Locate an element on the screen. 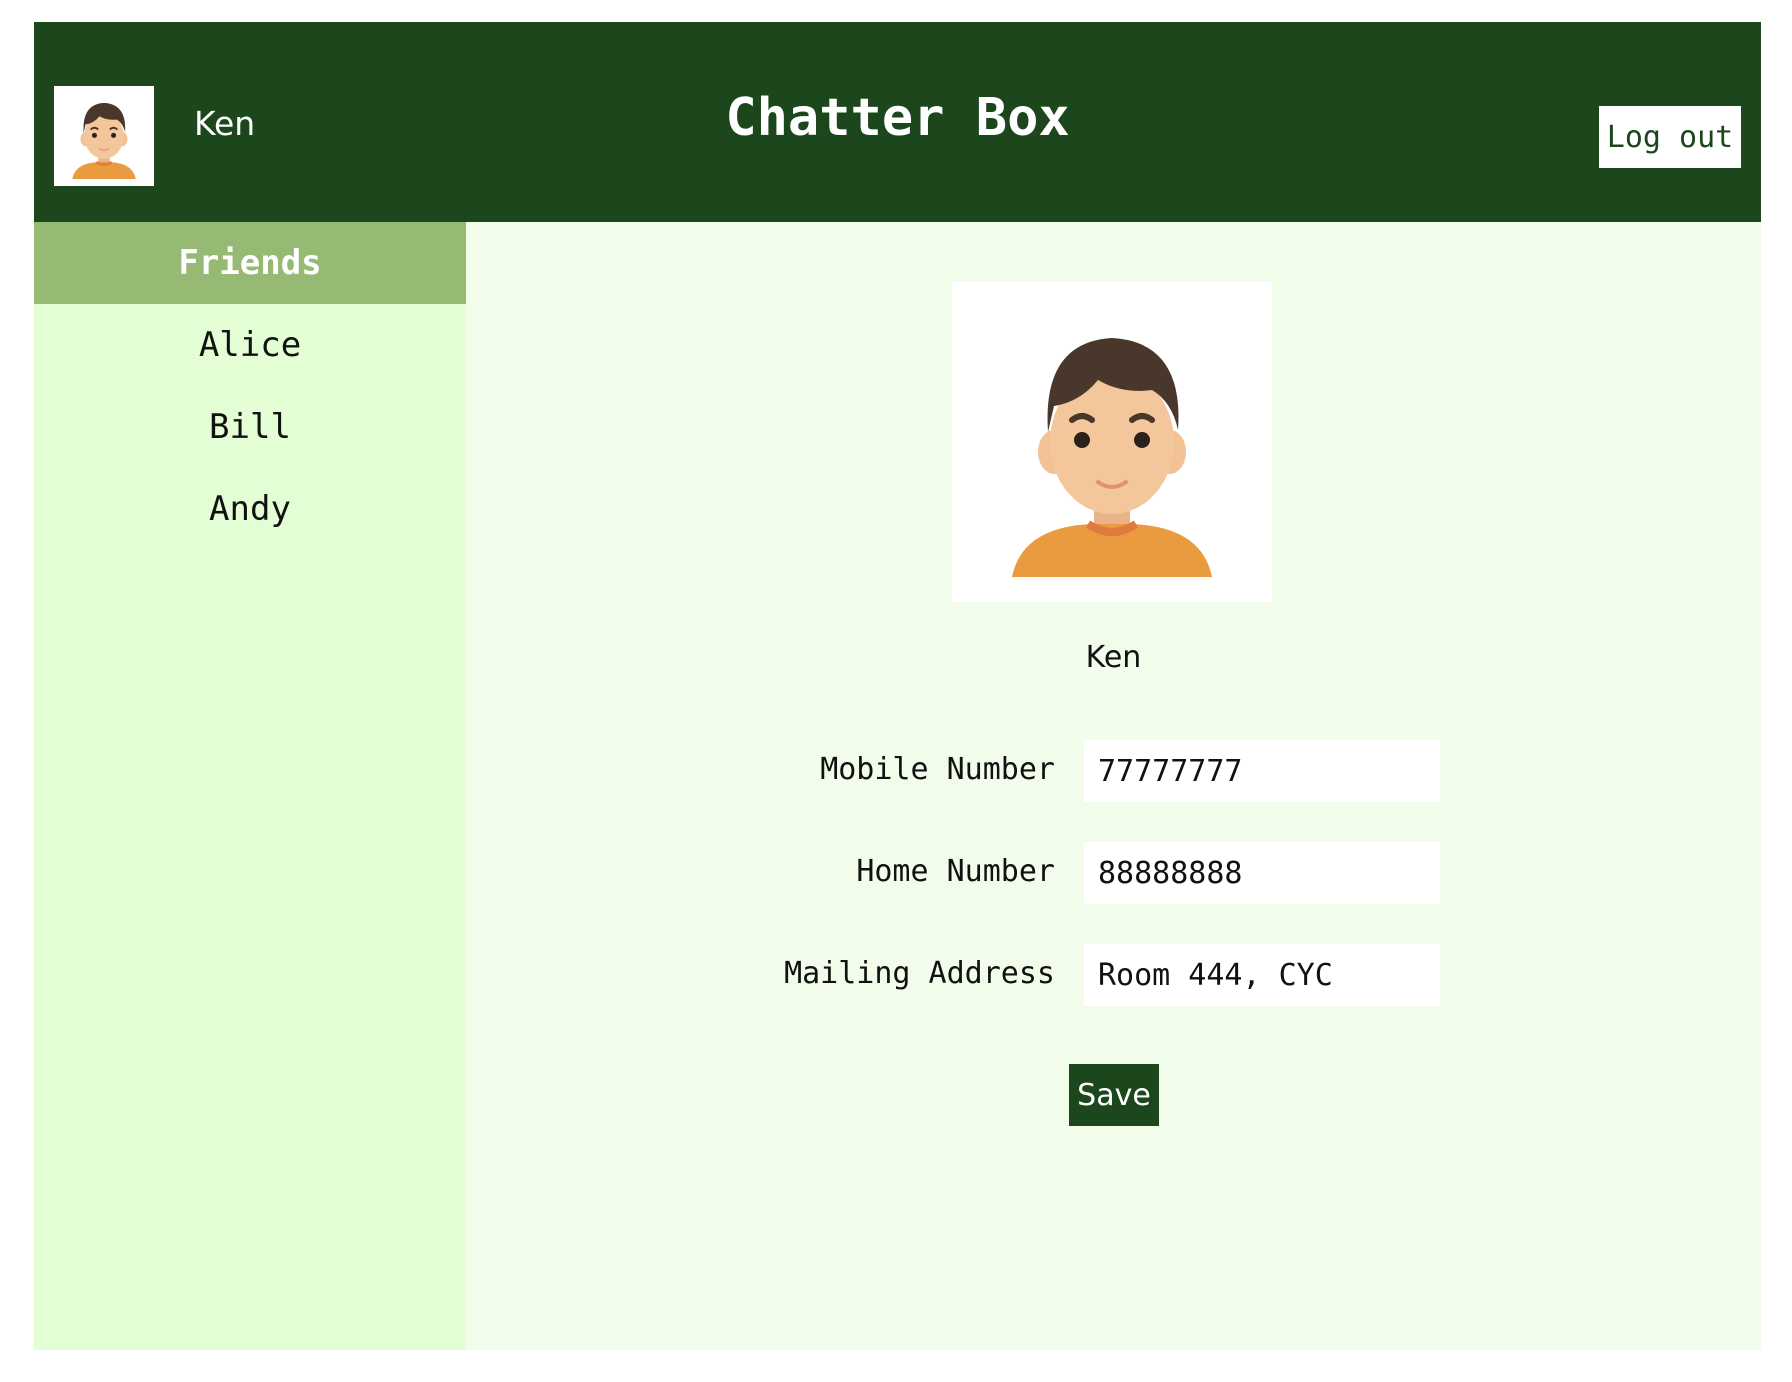  home-number-label: Home Number is located at coordinates (955, 871).